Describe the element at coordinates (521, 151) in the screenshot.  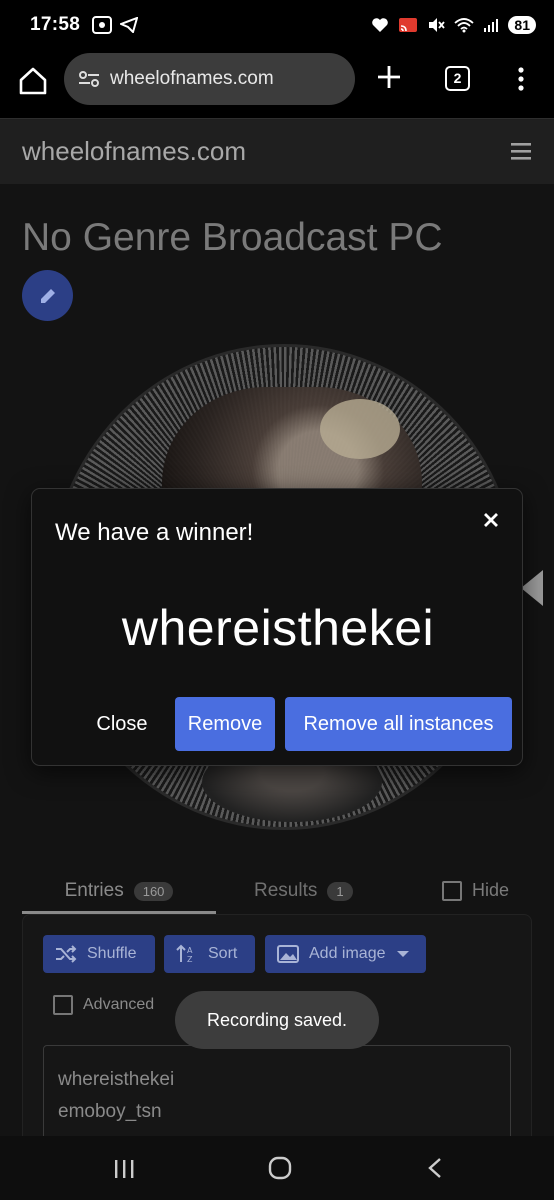
I see `hamburger-menu-icon` at that location.